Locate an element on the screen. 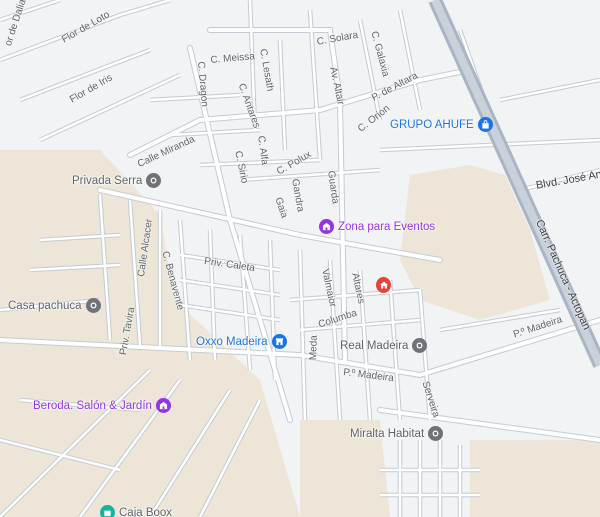 The width and height of the screenshot is (600, 517). poi-label: Real Madeira is located at coordinates (374, 345).